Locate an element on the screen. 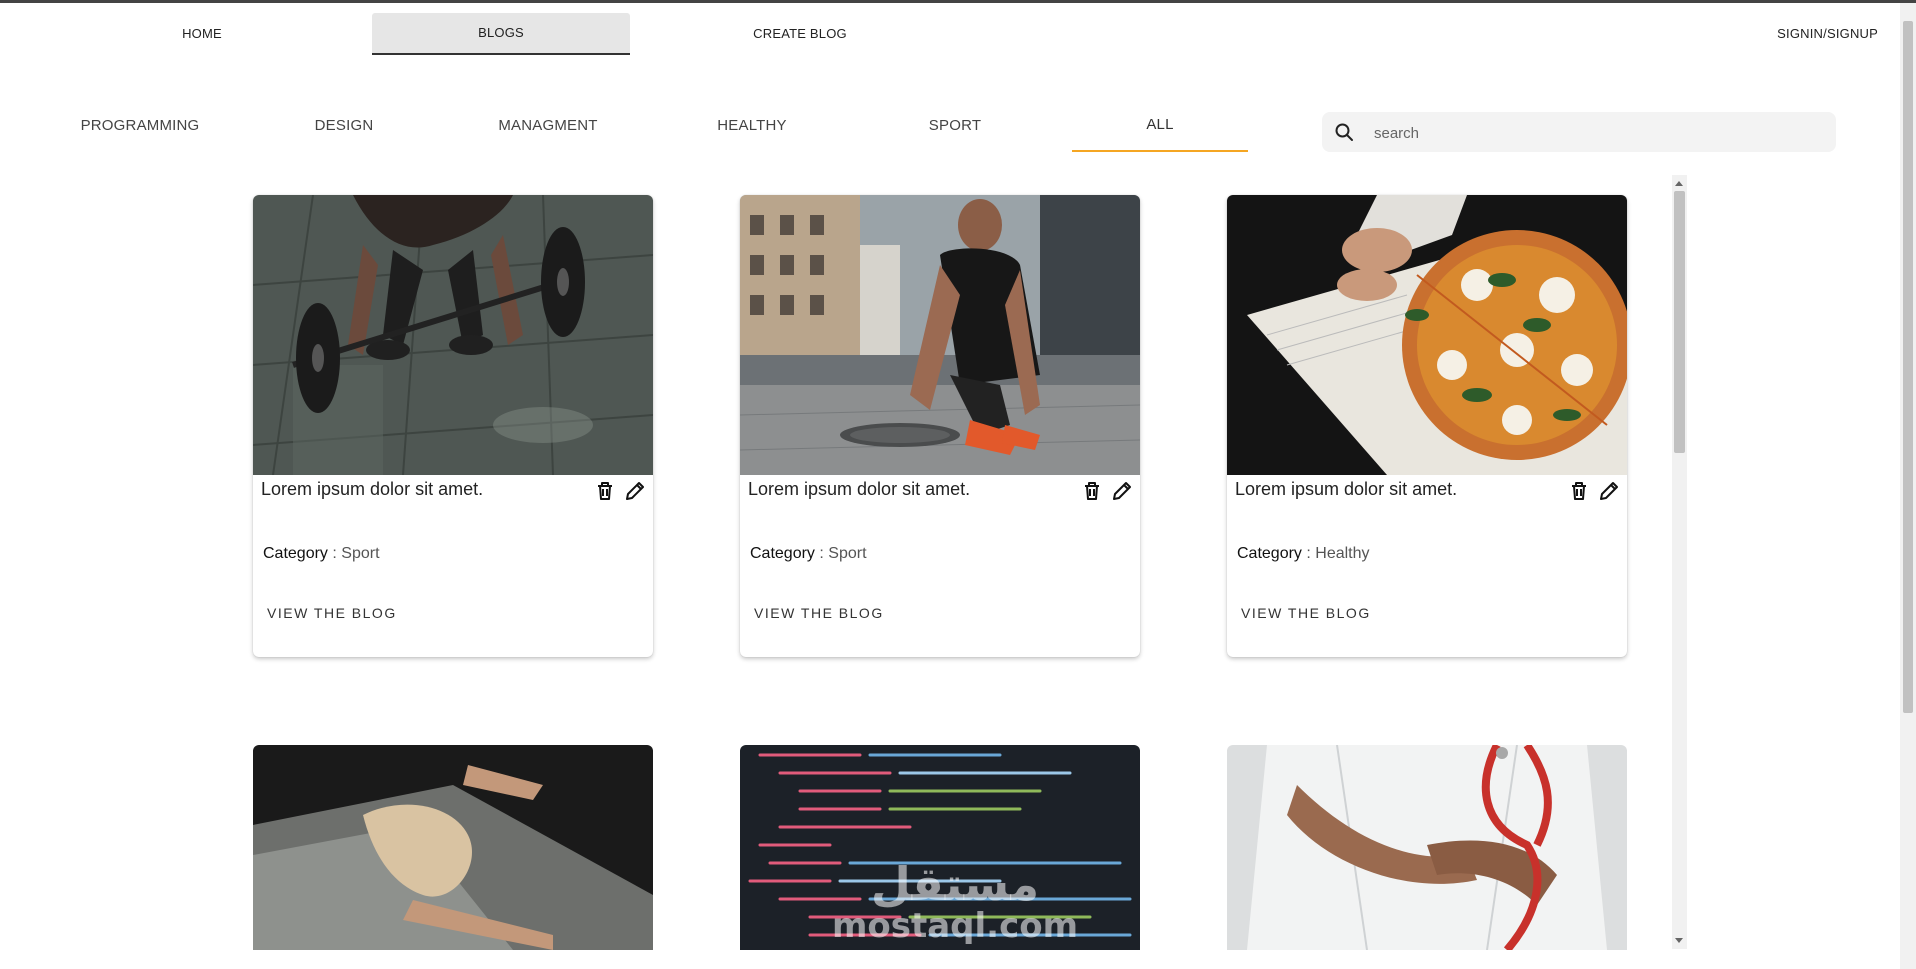  window-scrollbar-thumb is located at coordinates (1908, 367).